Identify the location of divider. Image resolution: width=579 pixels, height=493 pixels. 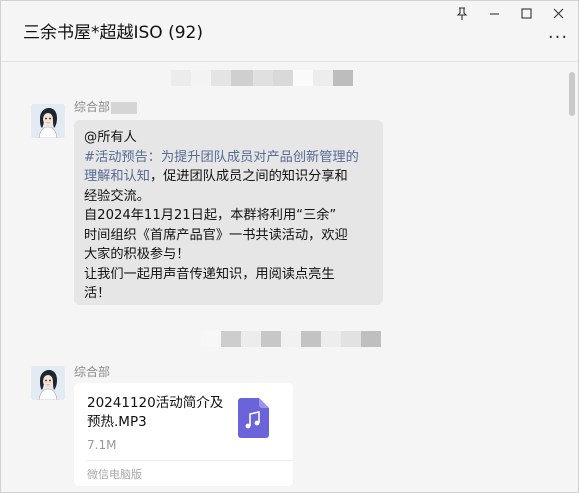
(189, 460).